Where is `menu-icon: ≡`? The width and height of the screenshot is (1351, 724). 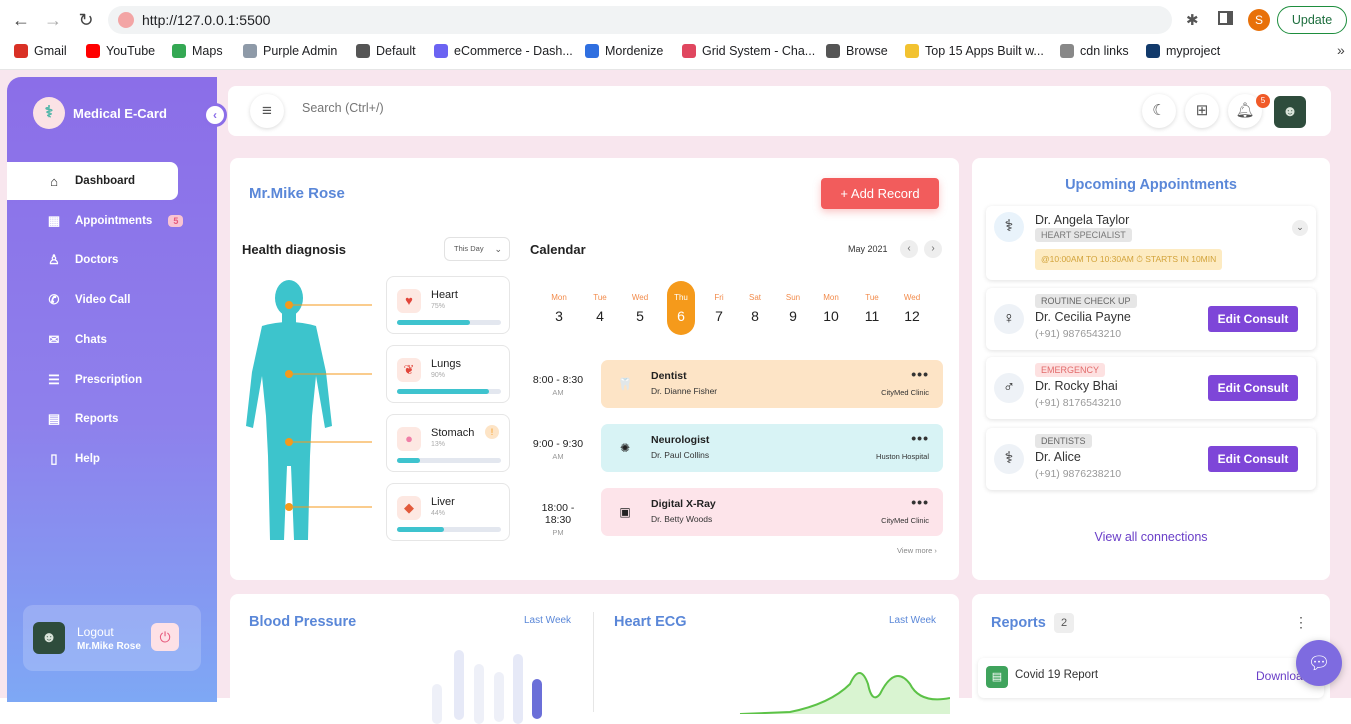 menu-icon: ≡ is located at coordinates (267, 111).